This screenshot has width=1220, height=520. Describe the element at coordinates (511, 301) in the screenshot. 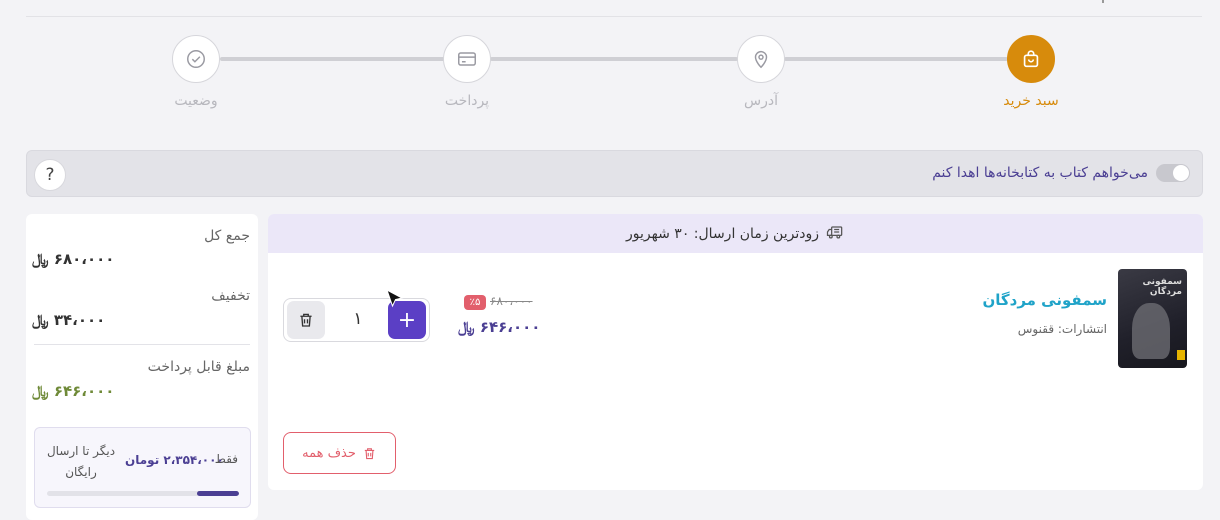

I see `price-old: ۶۸۰،۰۰۰` at that location.